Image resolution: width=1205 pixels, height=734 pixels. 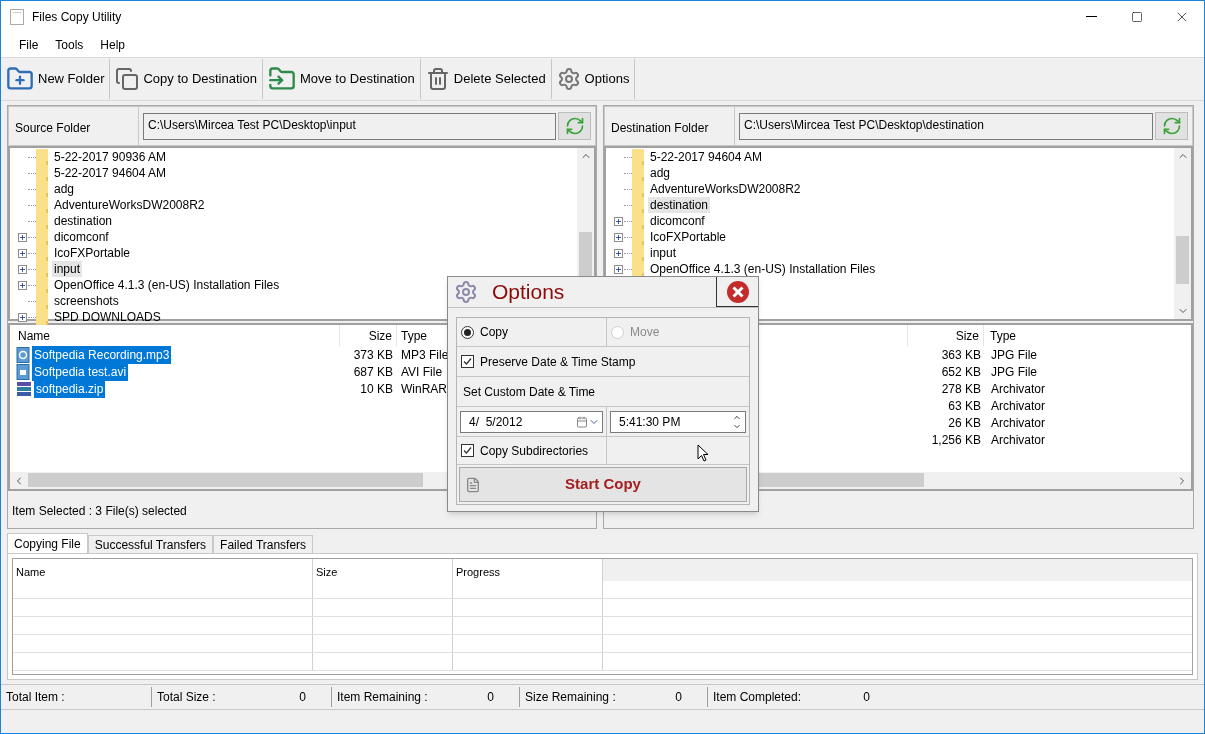 What do you see at coordinates (424, 355) in the screenshot?
I see `file-type: MP3 File` at bounding box center [424, 355].